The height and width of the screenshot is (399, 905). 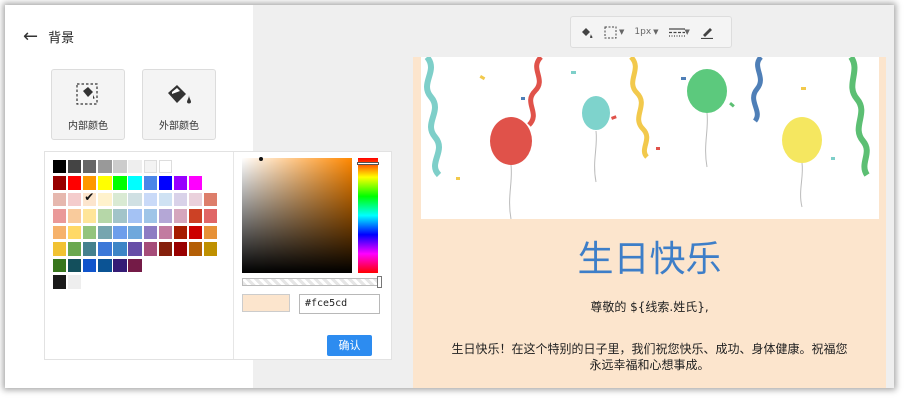 What do you see at coordinates (707, 32) in the screenshot?
I see `border-color-tool` at bounding box center [707, 32].